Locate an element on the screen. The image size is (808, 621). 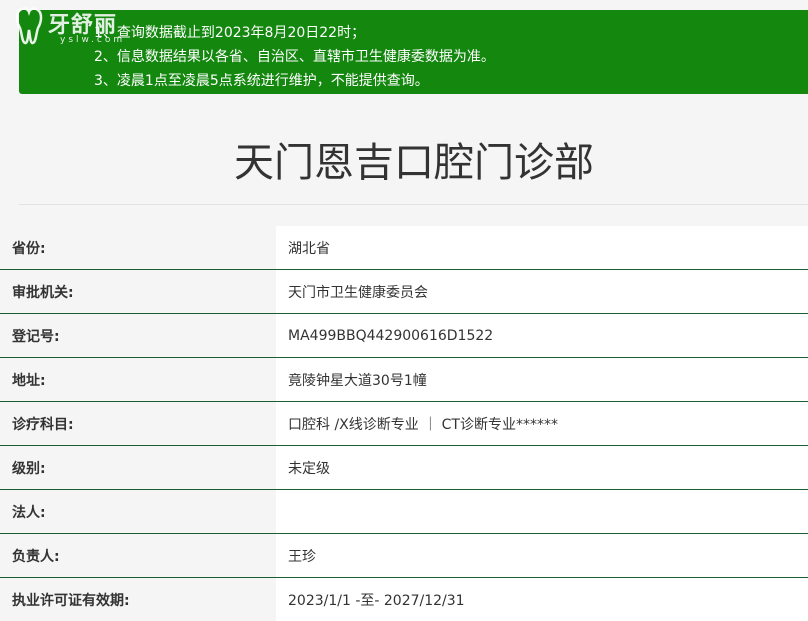
field-value: 王珍 is located at coordinates (542, 556).